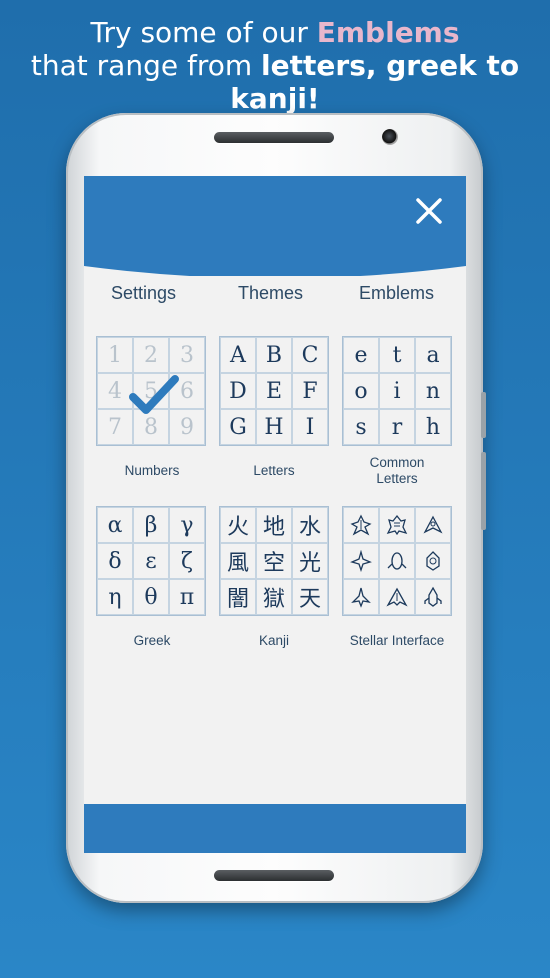 This screenshot has width=550, height=978. I want to click on emblem-cell: ζ, so click(187, 561).